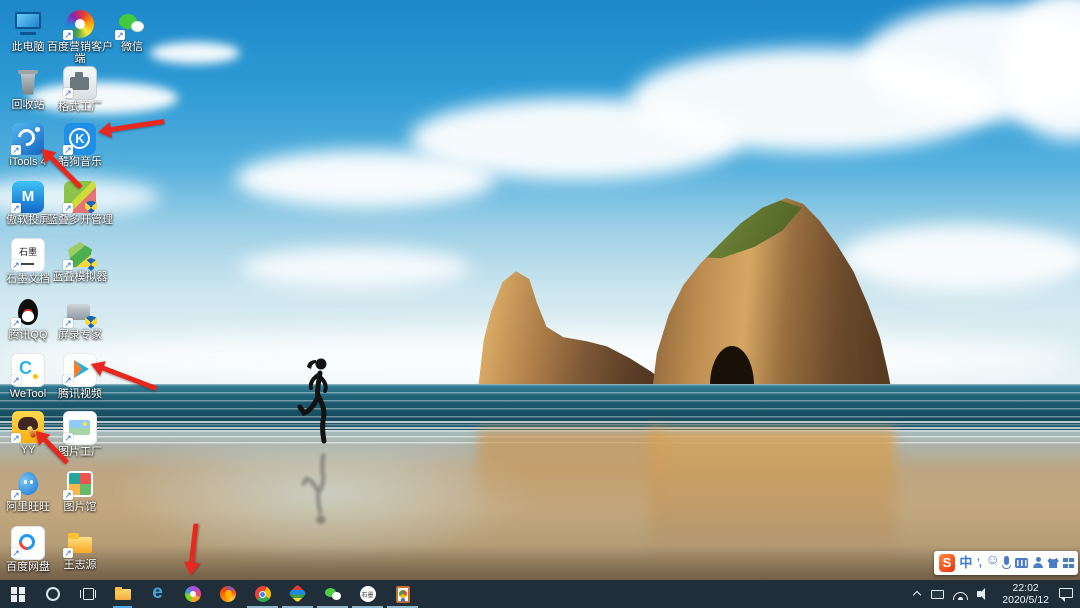  What do you see at coordinates (28, 495) in the screenshot?
I see `desktop-icon-aliwangwang: 阿里旺旺` at bounding box center [28, 495].